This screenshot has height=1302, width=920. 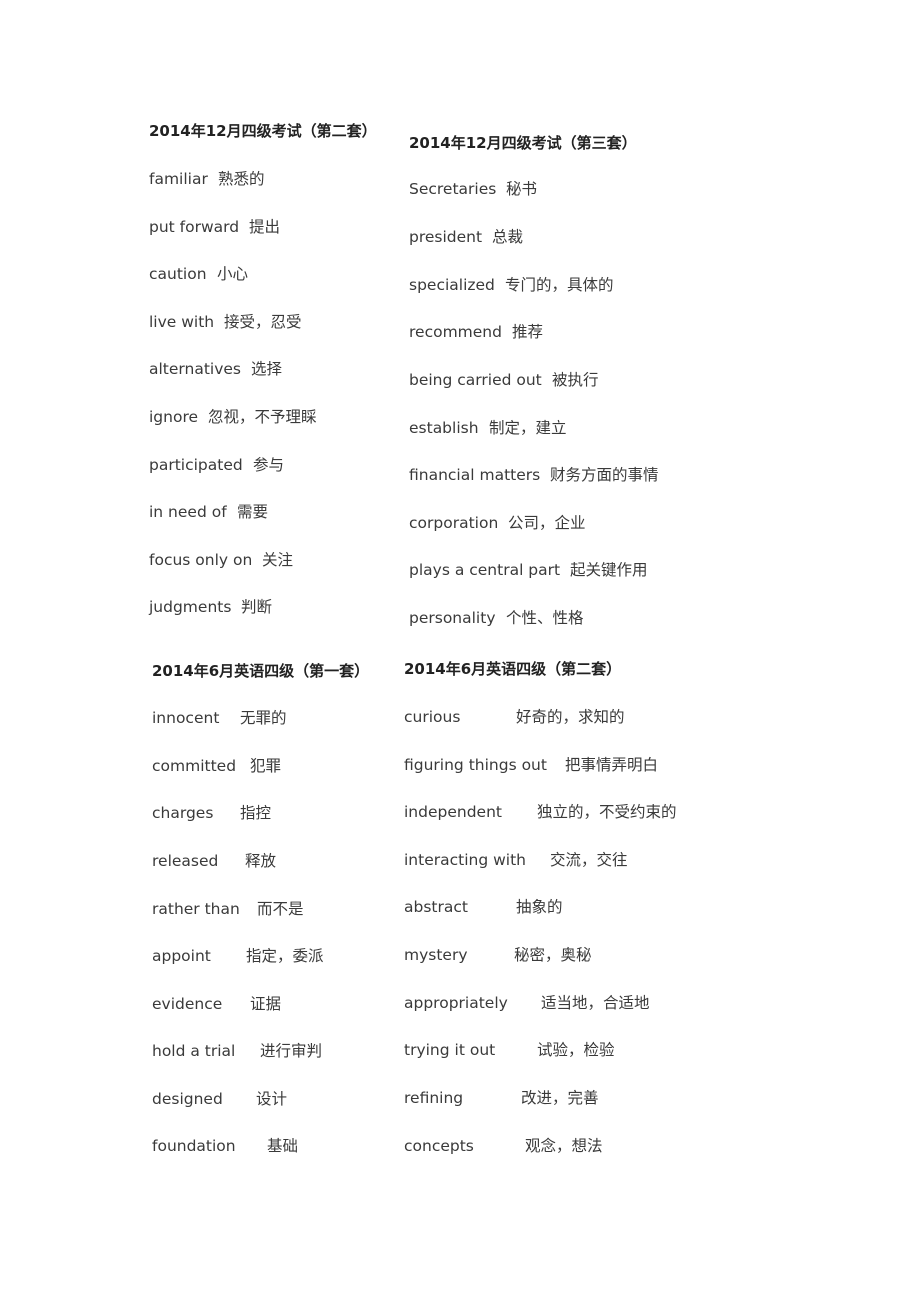 What do you see at coordinates (455, 332) in the screenshot?
I see `english-term: recommend` at bounding box center [455, 332].